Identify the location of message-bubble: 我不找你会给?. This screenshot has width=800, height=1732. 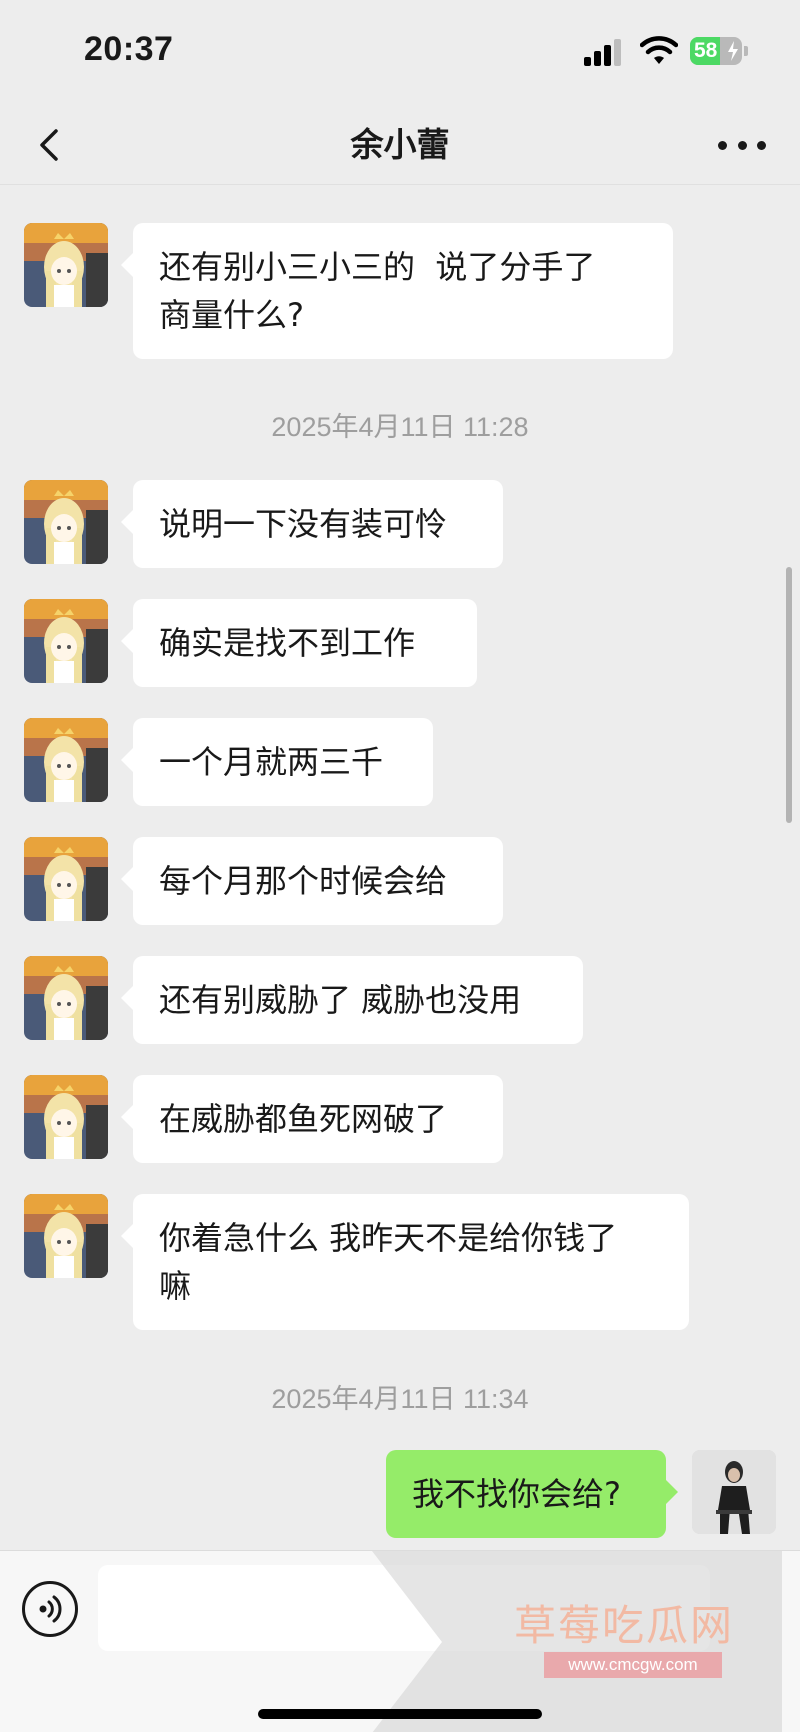
(532, 1494).